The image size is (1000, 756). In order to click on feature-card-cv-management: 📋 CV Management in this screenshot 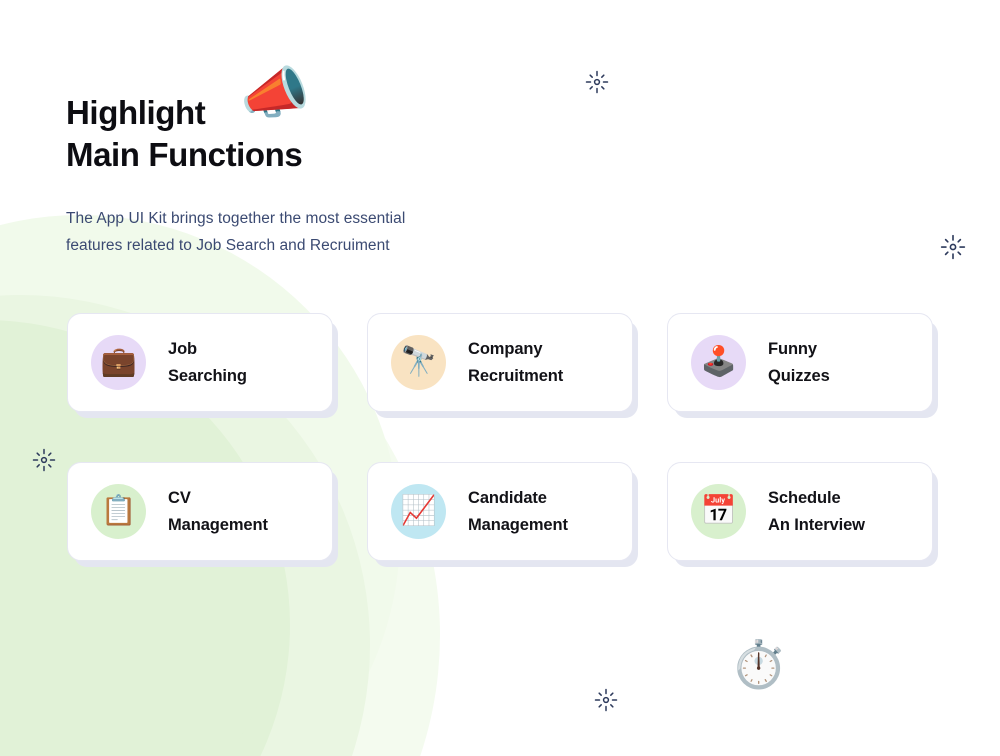, I will do `click(200, 511)`.